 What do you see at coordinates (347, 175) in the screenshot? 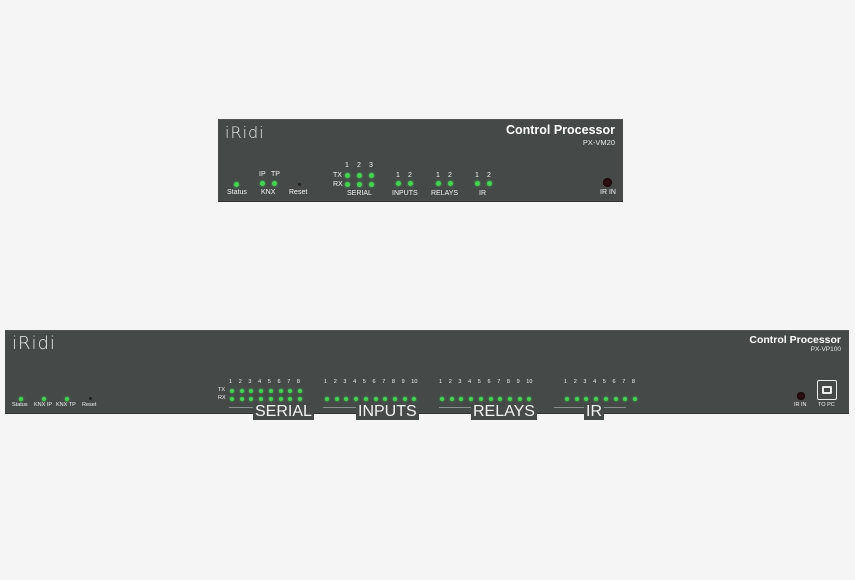
I see `serial-tx-led` at bounding box center [347, 175].